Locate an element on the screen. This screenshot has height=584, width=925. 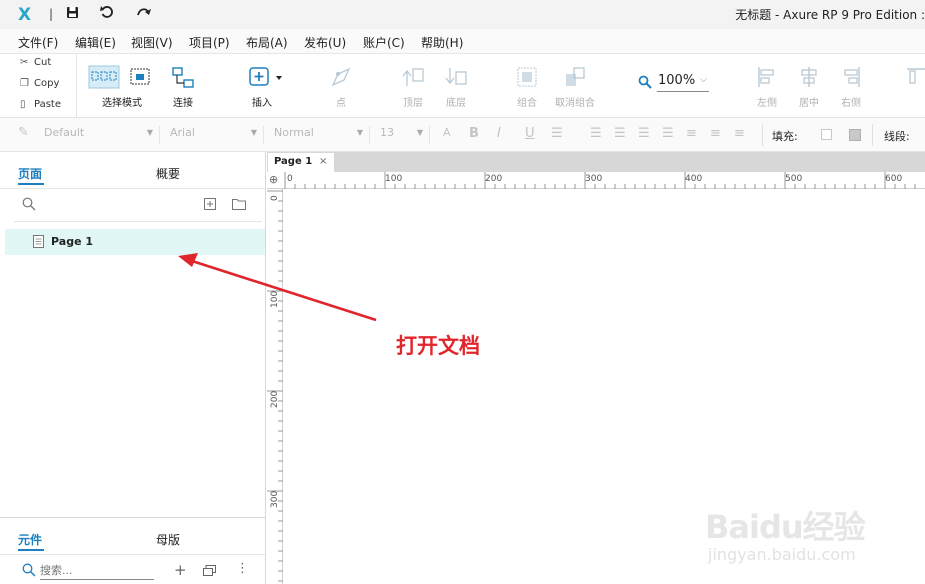
tab-masters: 母版 is located at coordinates (168, 539).